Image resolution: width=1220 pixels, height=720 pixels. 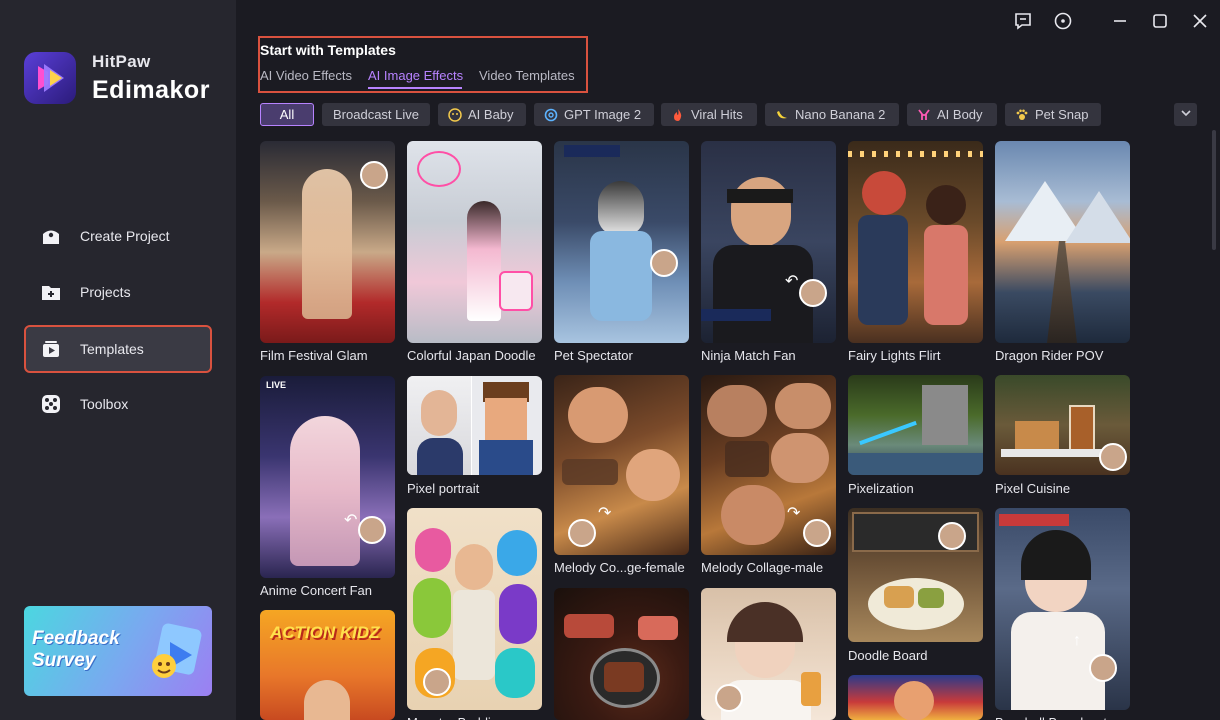 I want to click on close-icon, so click(x=1200, y=21).